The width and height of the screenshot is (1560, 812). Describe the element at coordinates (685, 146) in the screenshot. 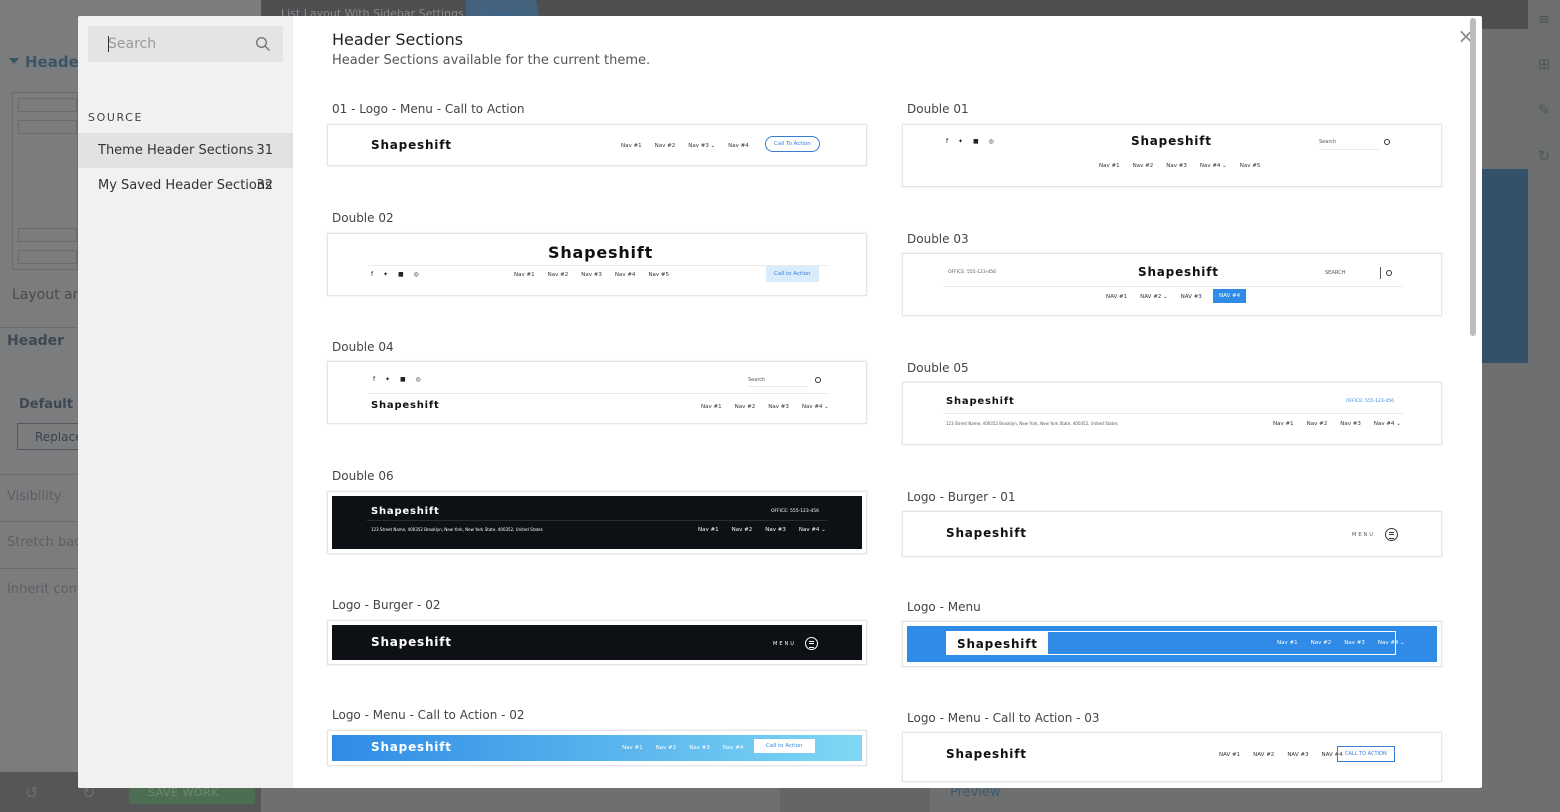

I see `nav-menu: Nav #1 Nav #2 Nav #3 ⌄ Nav #4` at that location.